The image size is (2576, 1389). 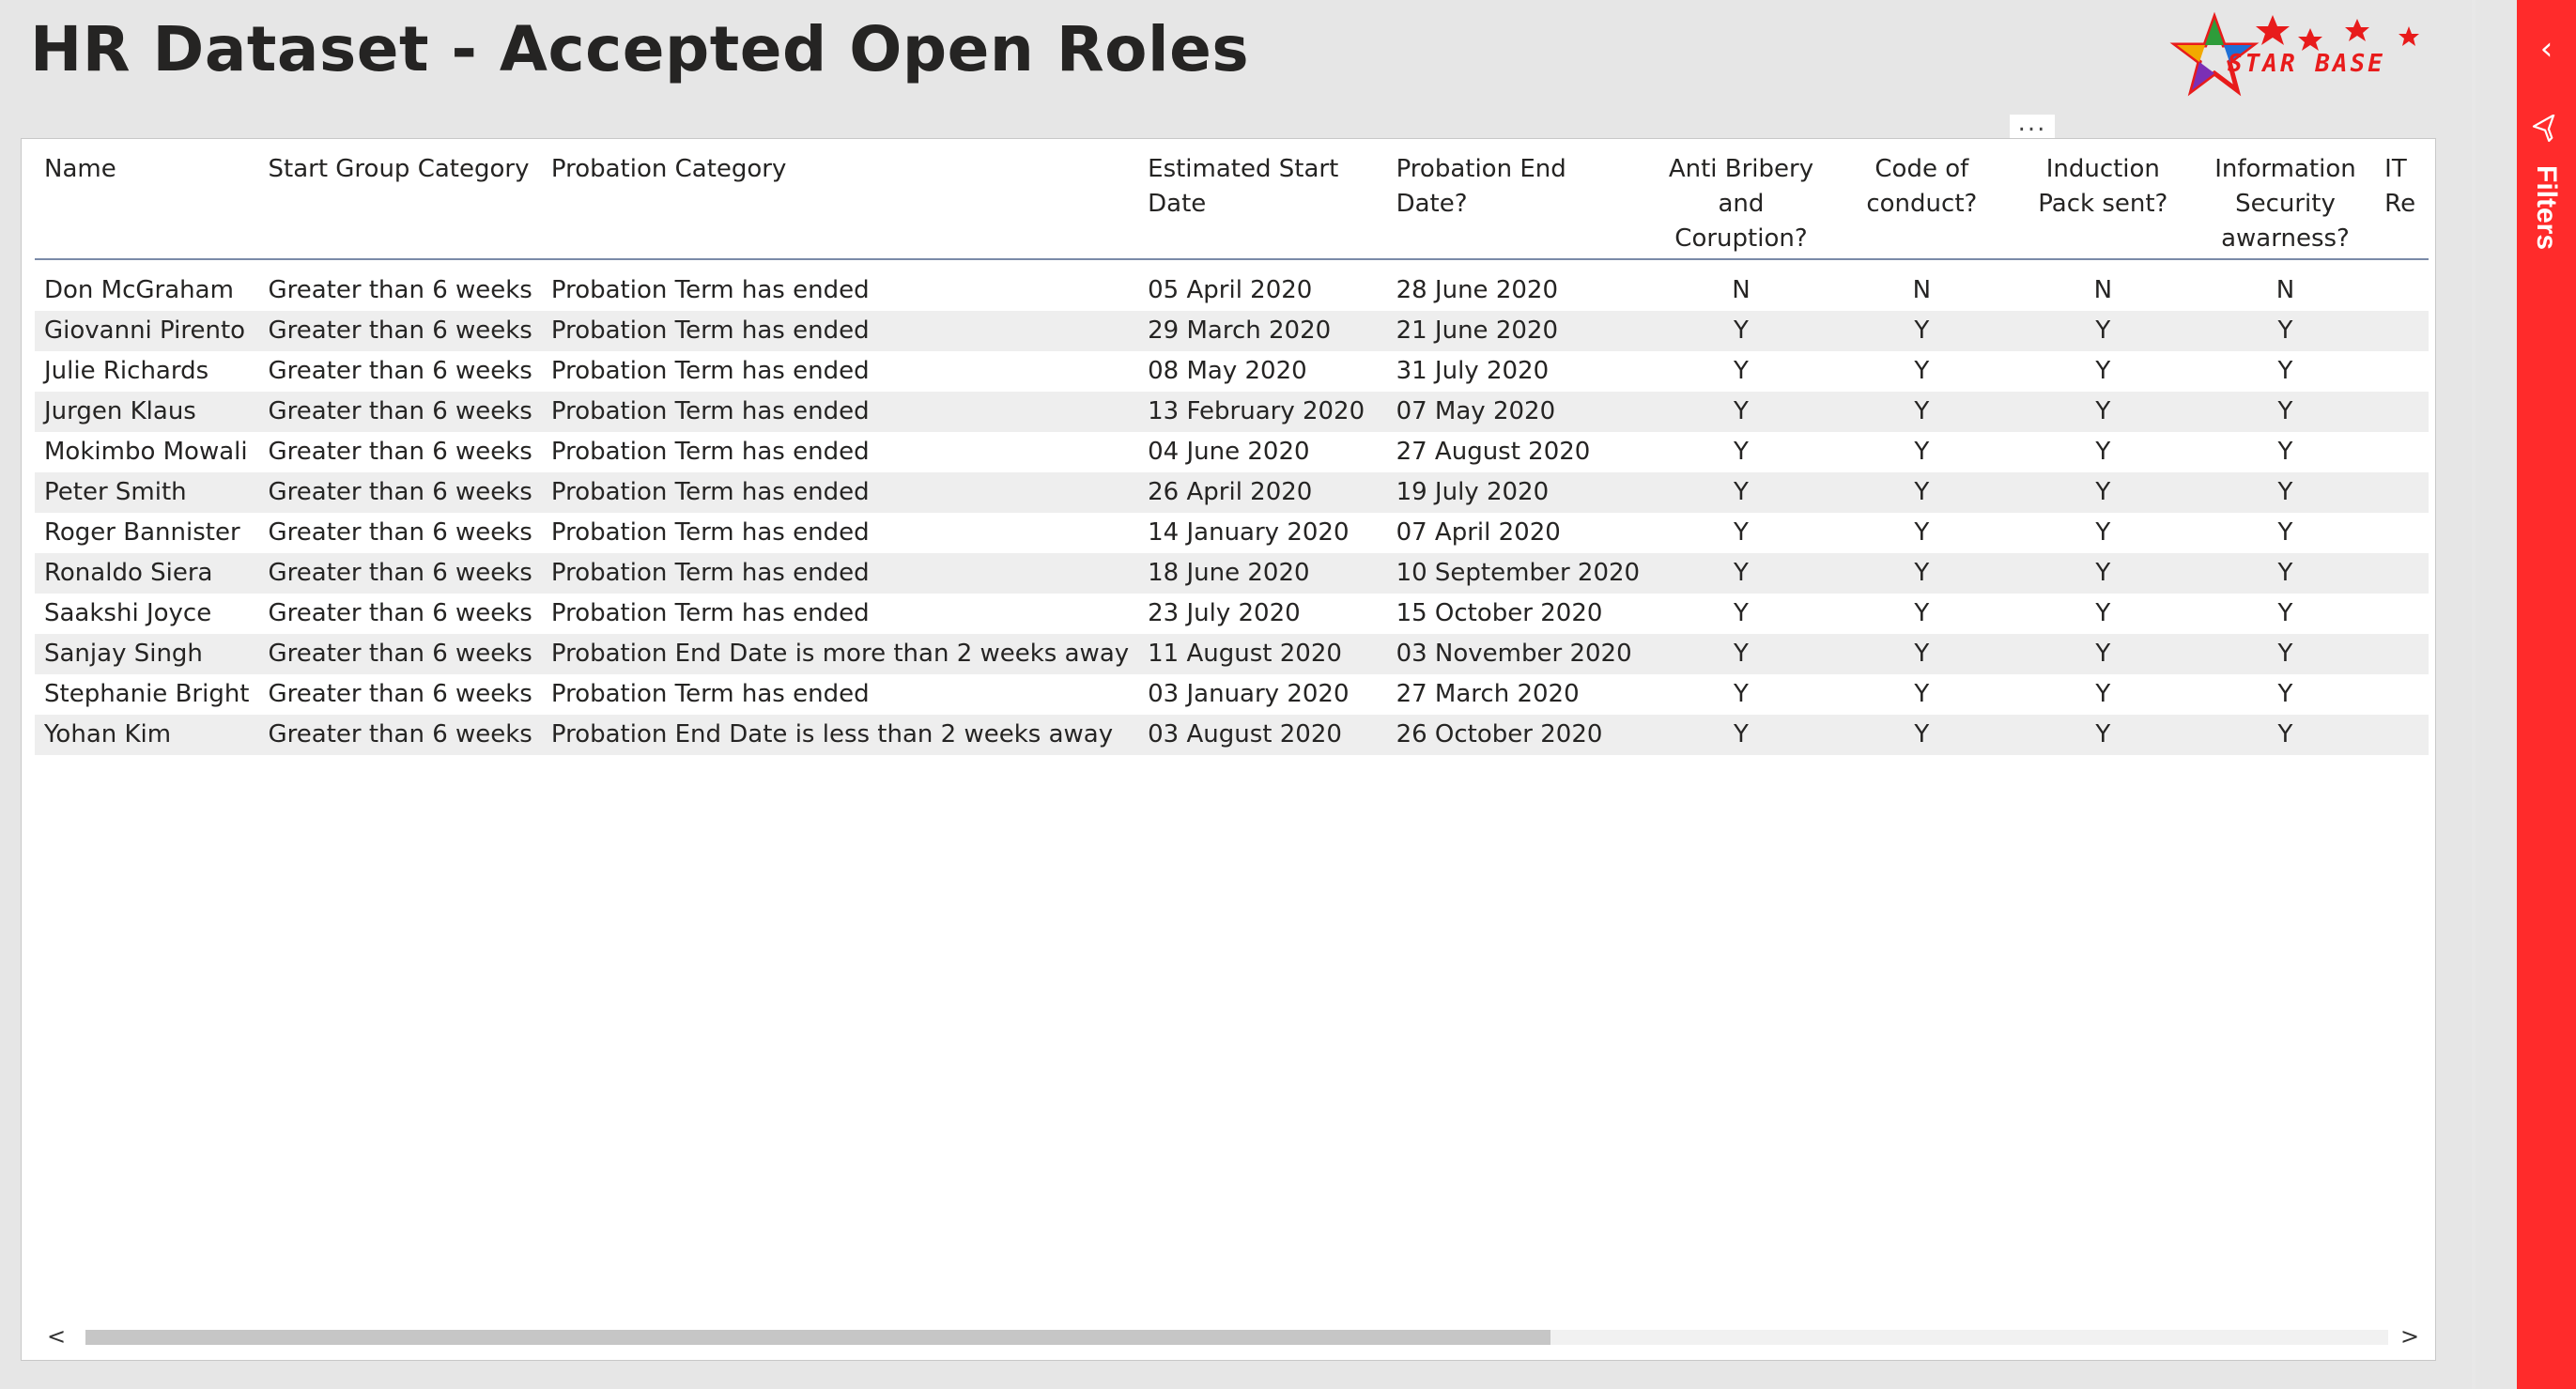 What do you see at coordinates (2285, 199) in the screenshot?
I see `column-header-information-security: Information Security awarness?` at bounding box center [2285, 199].